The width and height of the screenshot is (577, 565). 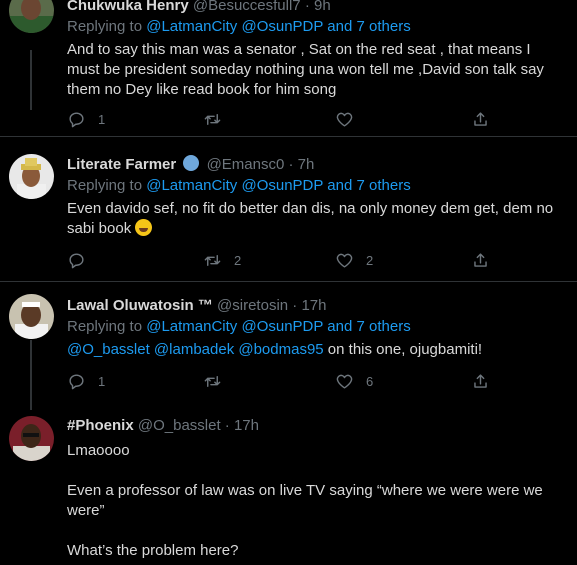 What do you see at coordinates (354, 260) in the screenshot?
I see `like-button: 2` at bounding box center [354, 260].